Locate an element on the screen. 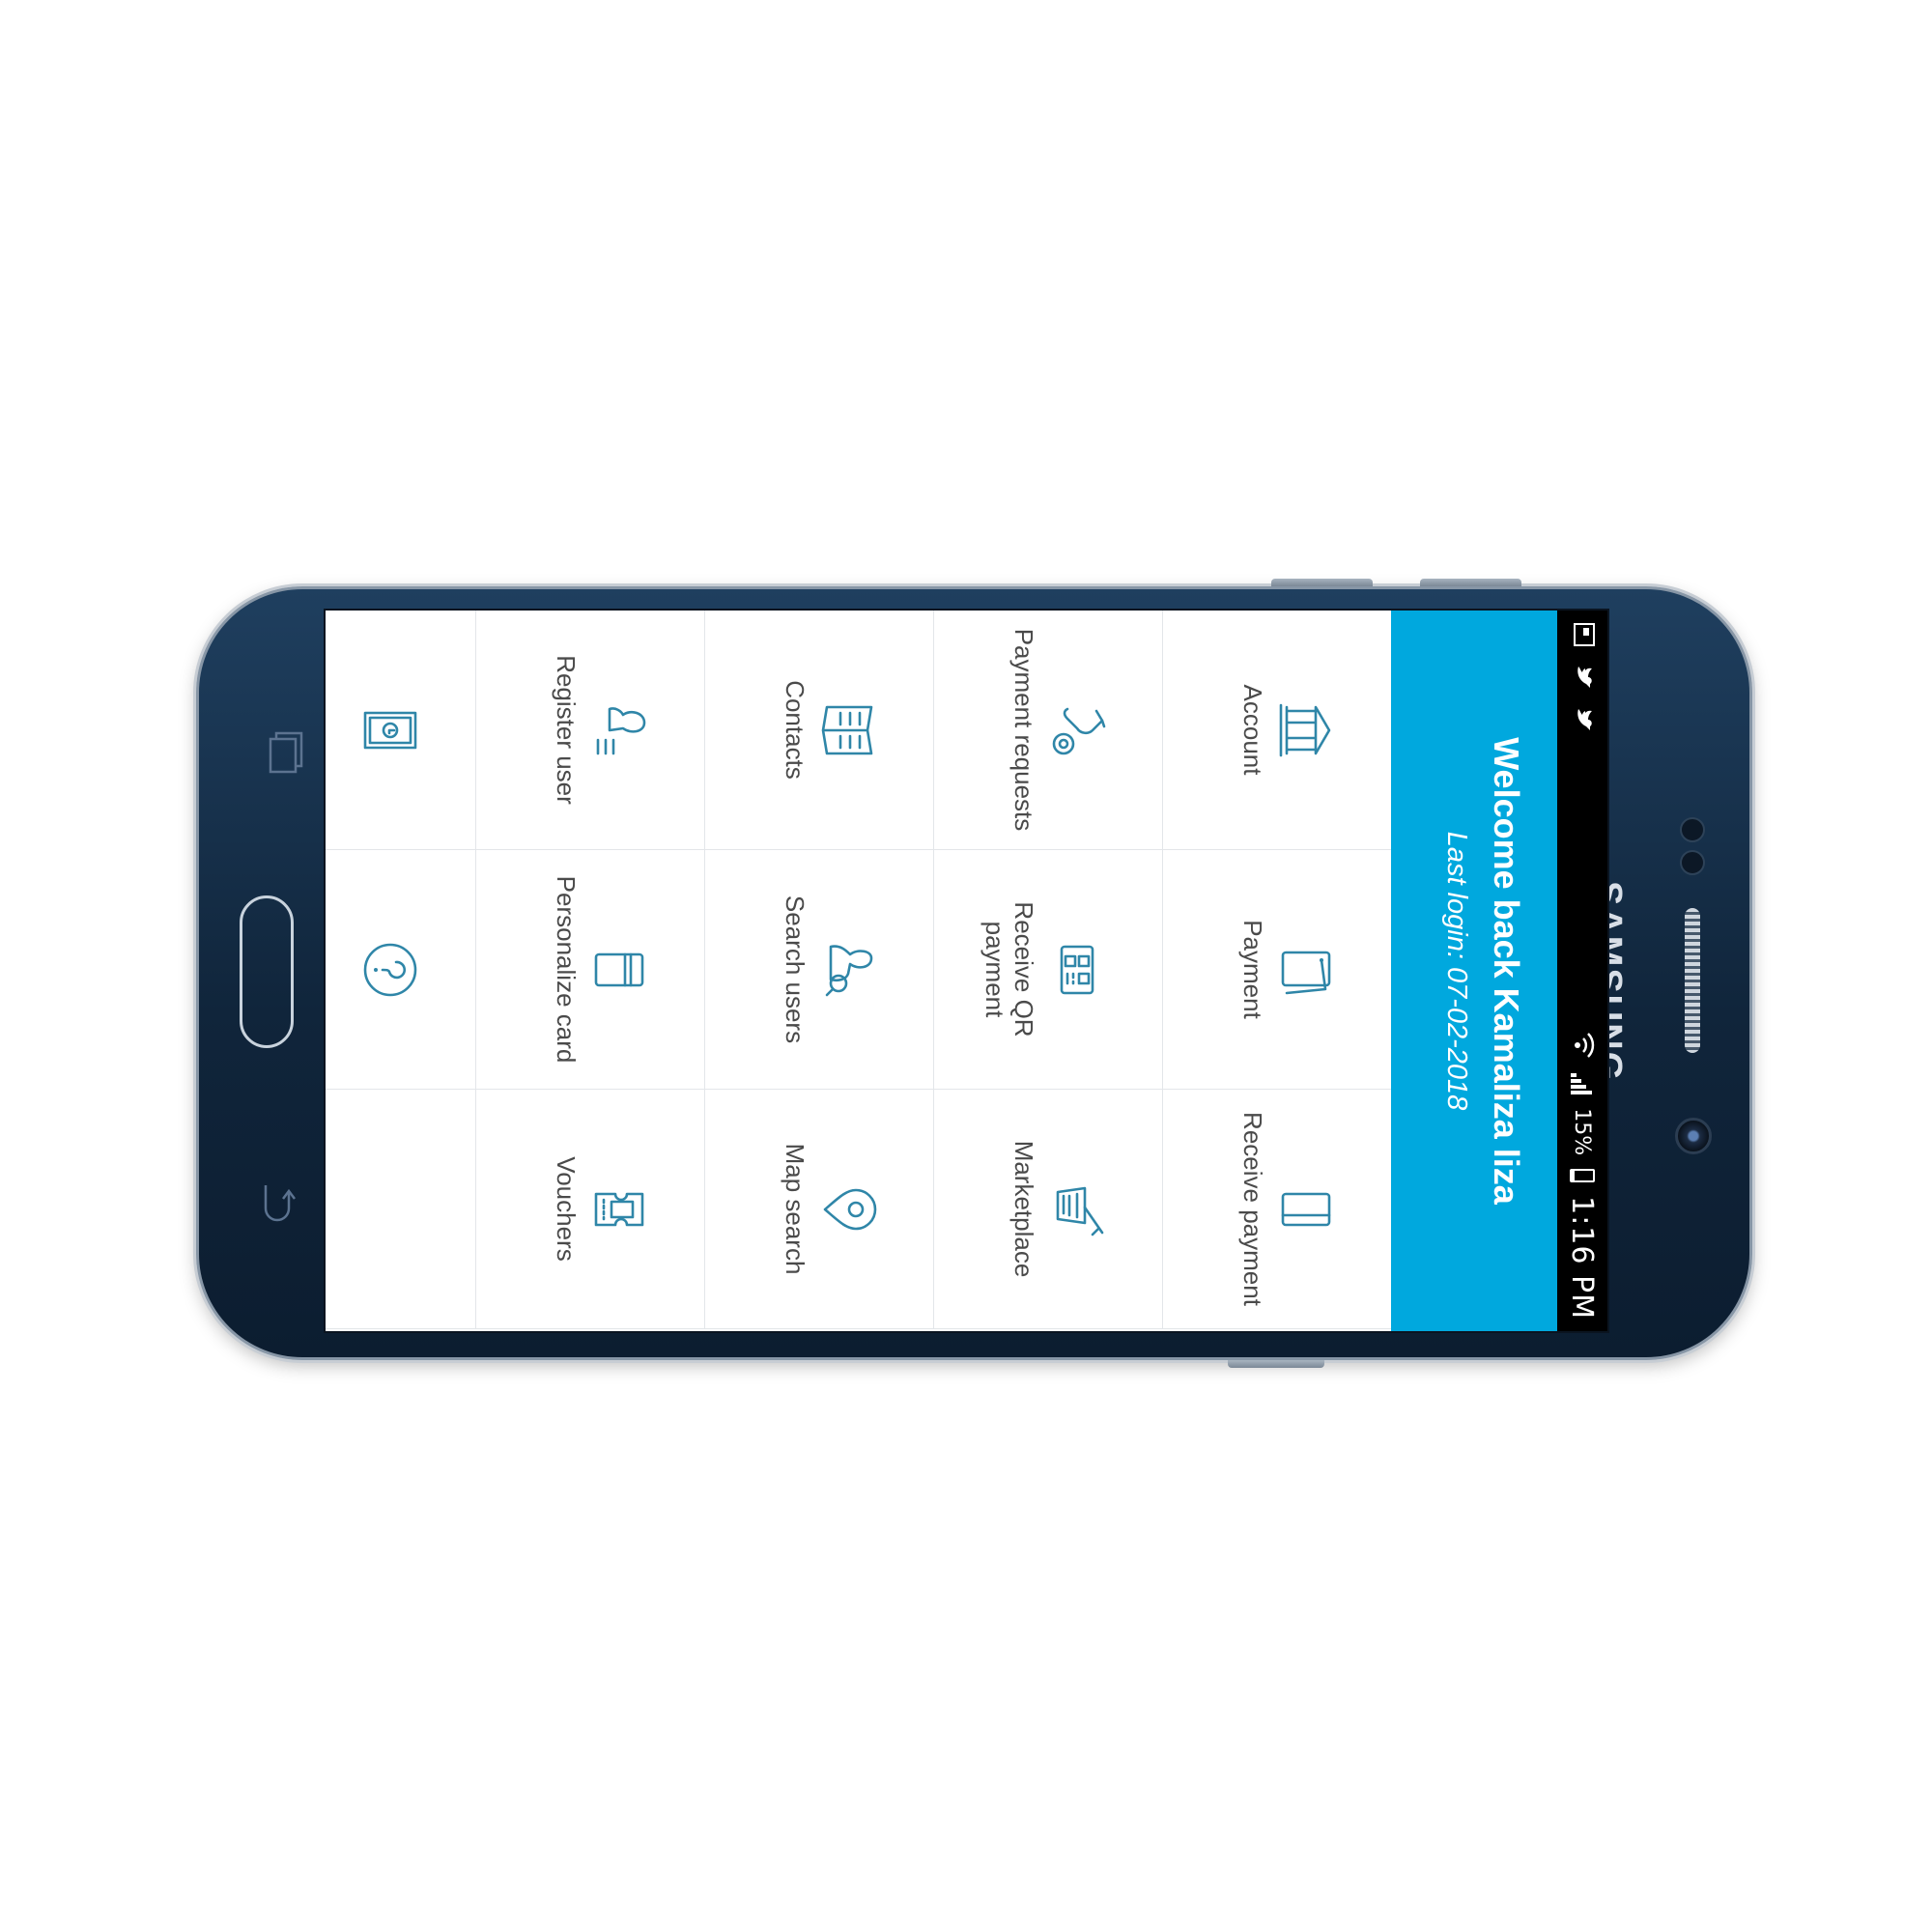 The image size is (1932, 1932). menu-item-banknote is located at coordinates (400, 730).